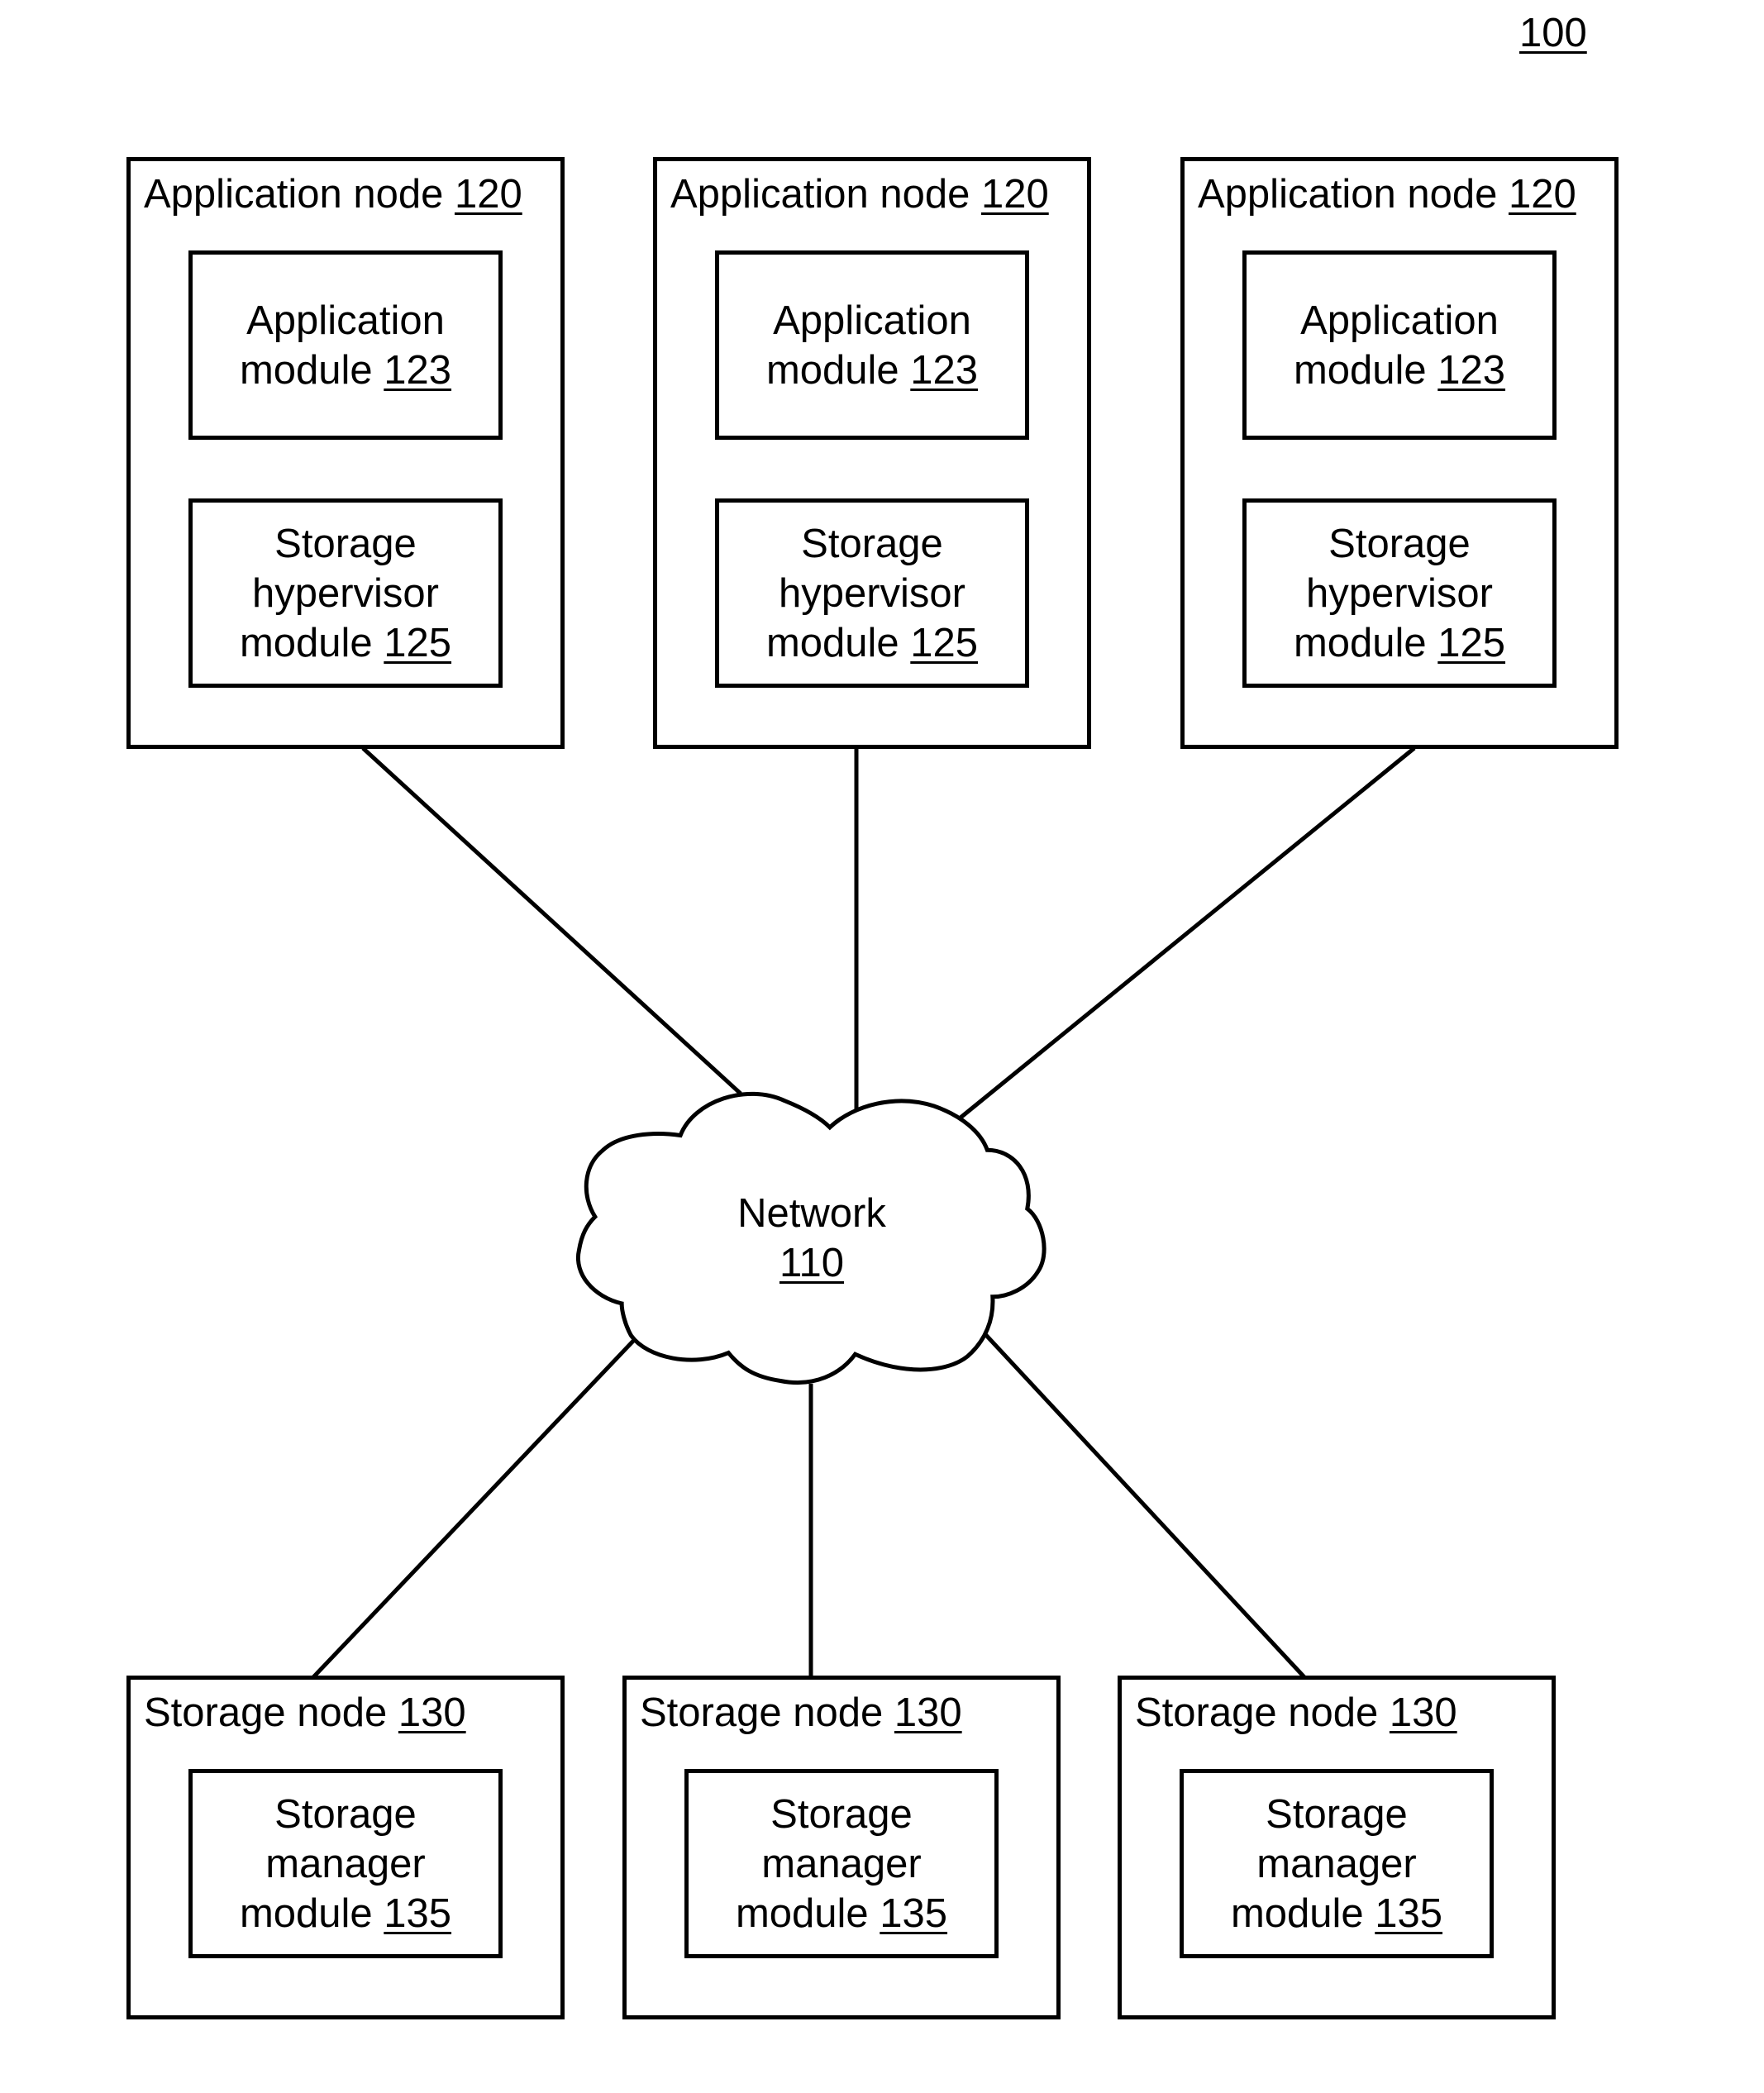 The height and width of the screenshot is (2093, 1764). What do you see at coordinates (842, 1863) in the screenshot?
I see `storage-manager-module-2: Storage manager module 135` at bounding box center [842, 1863].